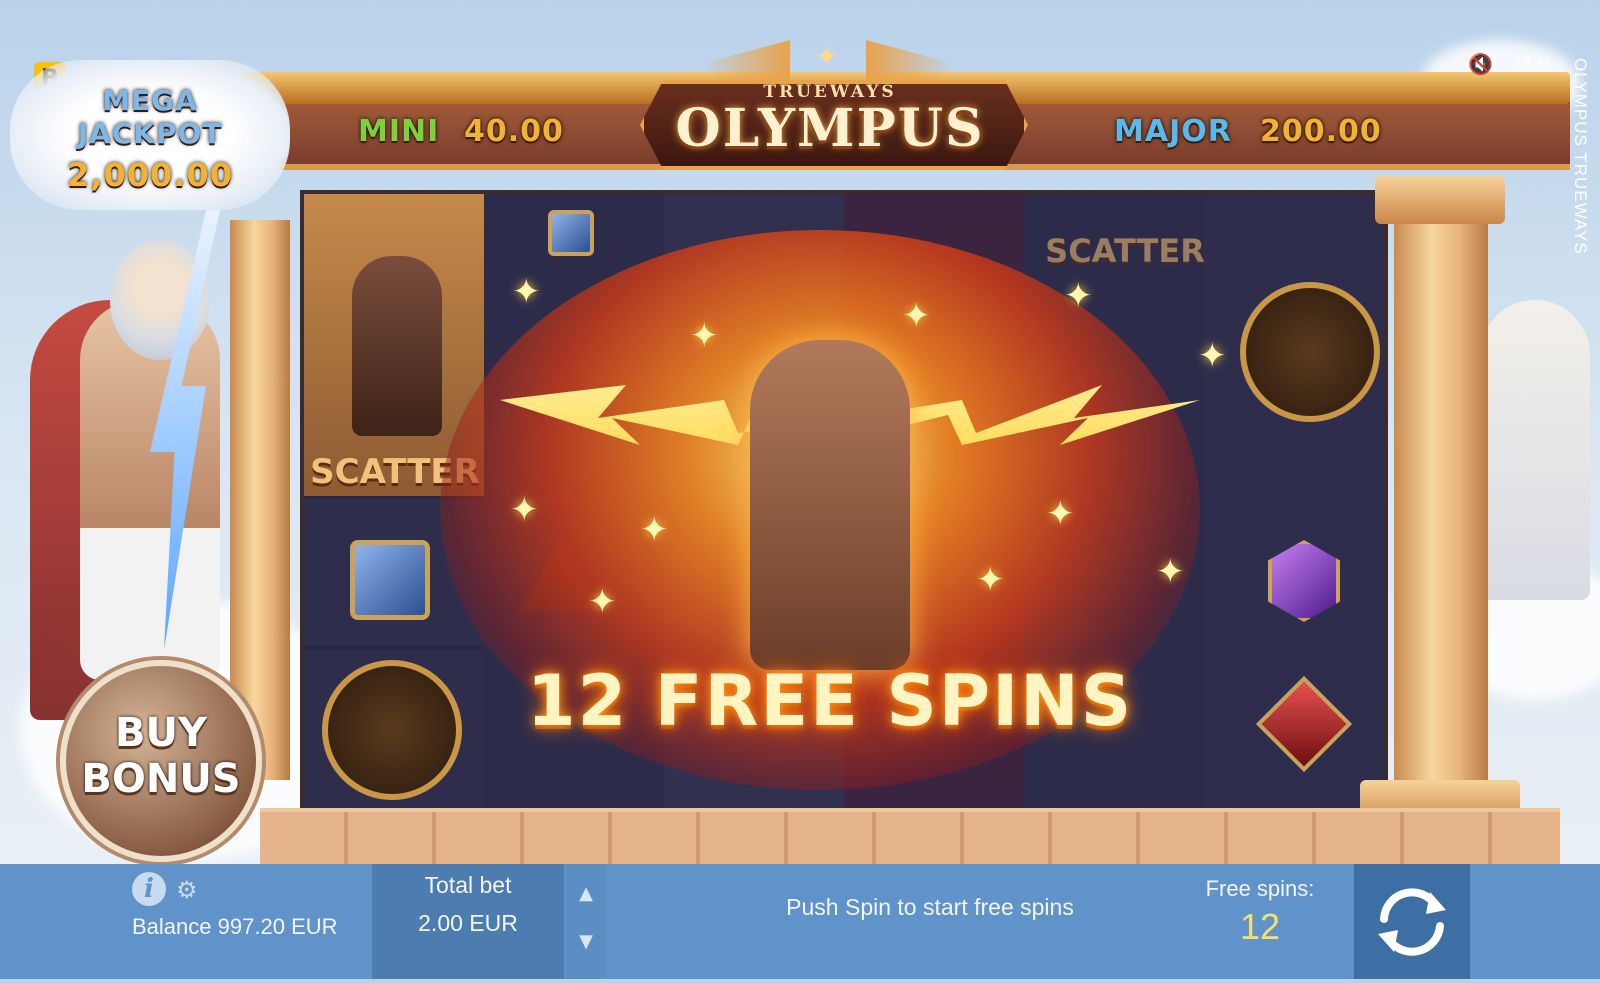  What do you see at coordinates (1321, 131) in the screenshot?
I see `major-jackpot-value: 200.00` at bounding box center [1321, 131].